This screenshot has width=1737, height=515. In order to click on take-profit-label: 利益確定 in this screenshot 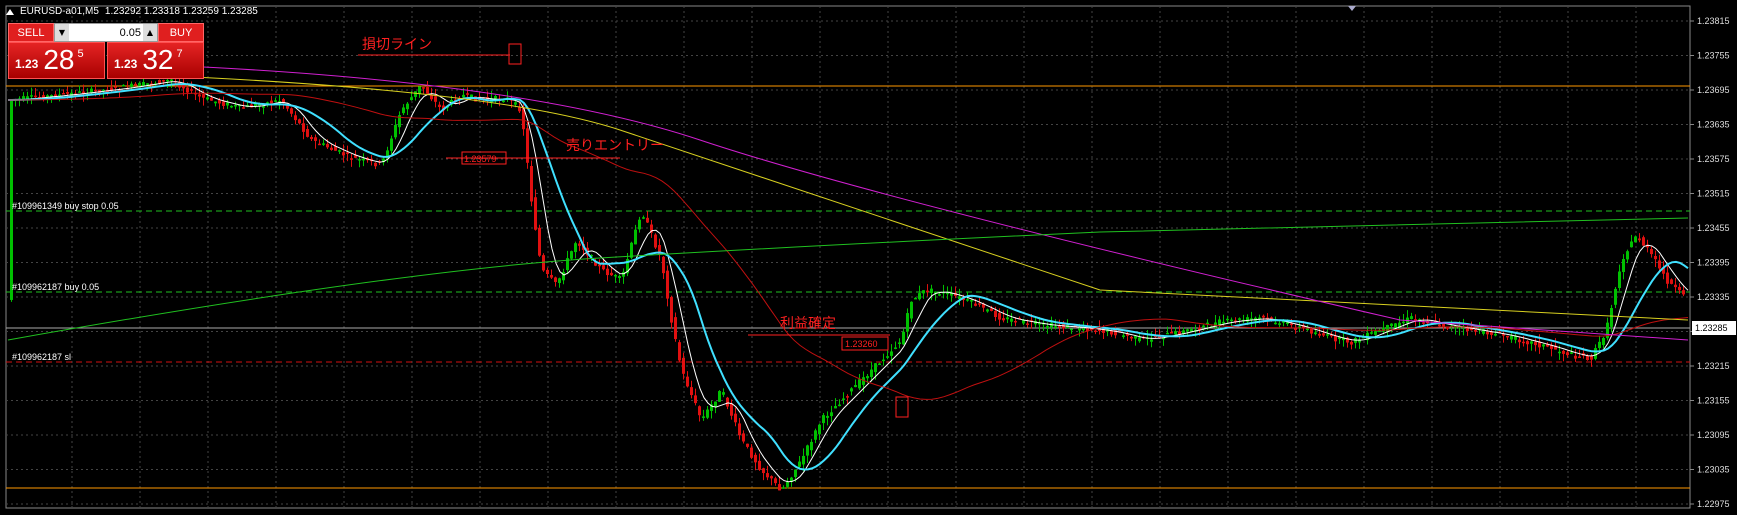, I will do `click(808, 324)`.